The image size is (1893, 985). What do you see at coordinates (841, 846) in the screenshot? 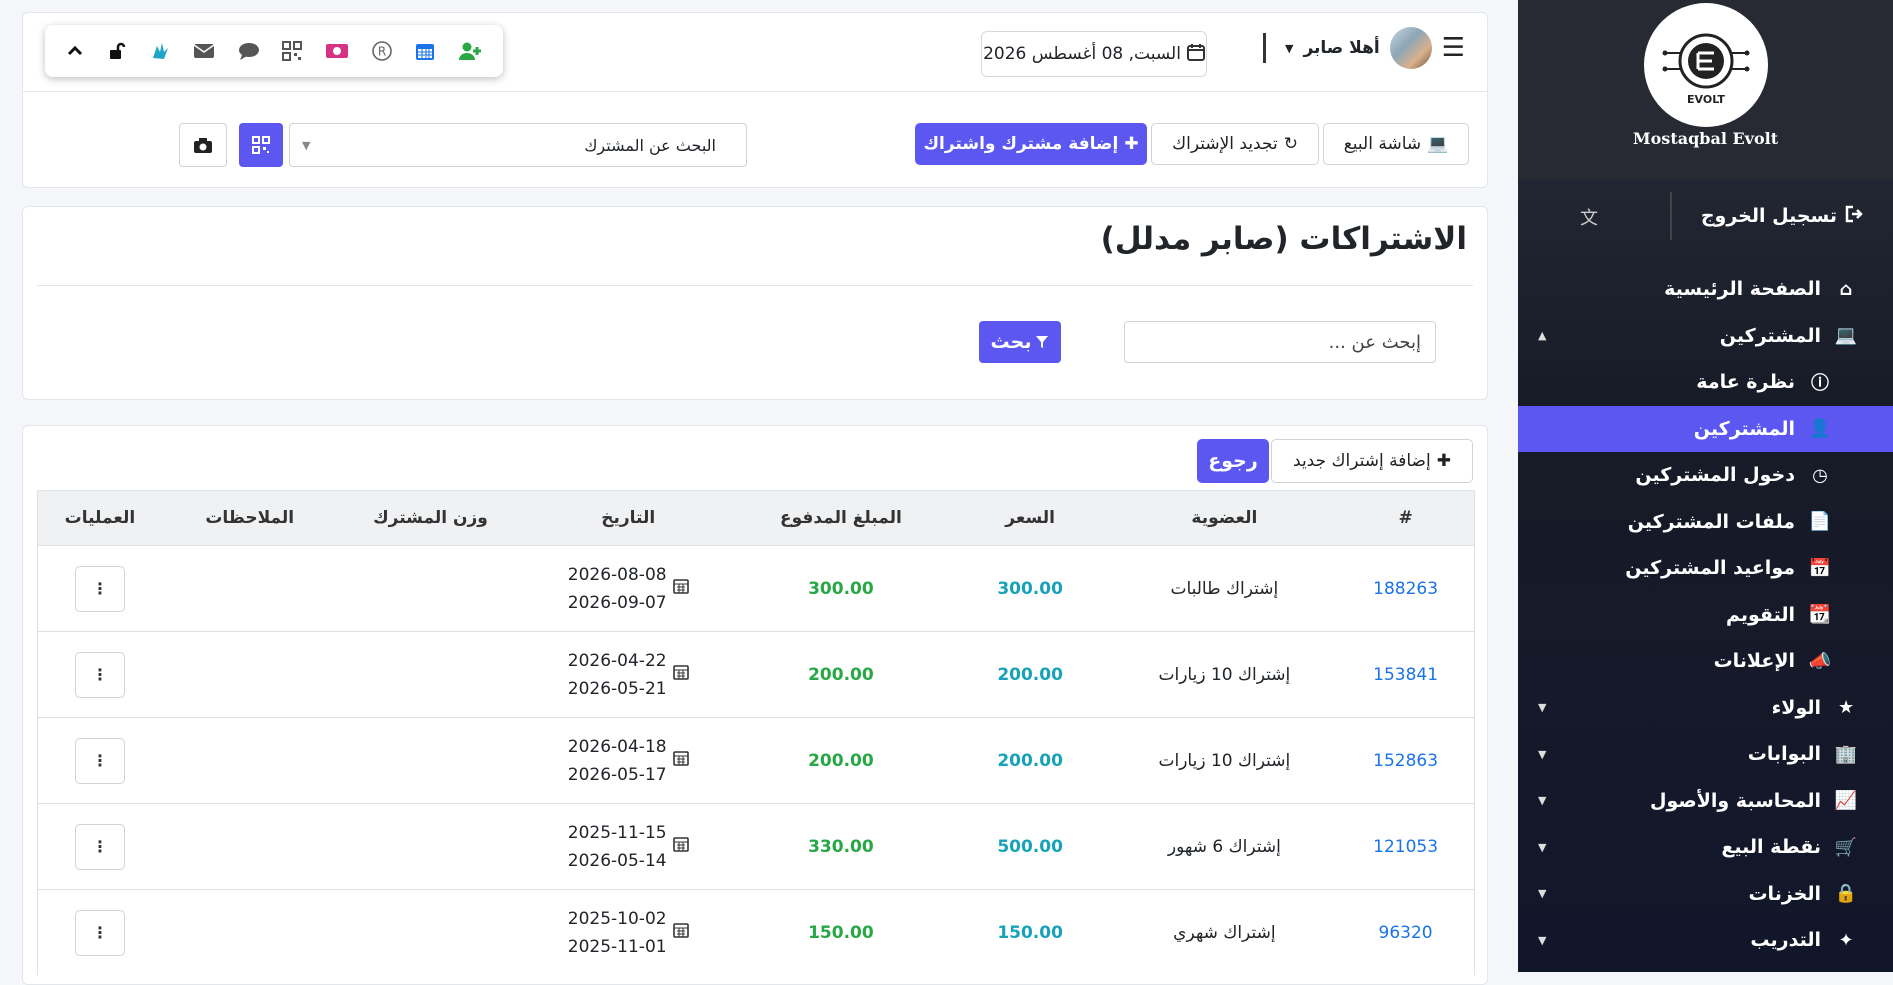
I see `paid-cell: 330.00` at bounding box center [841, 846].